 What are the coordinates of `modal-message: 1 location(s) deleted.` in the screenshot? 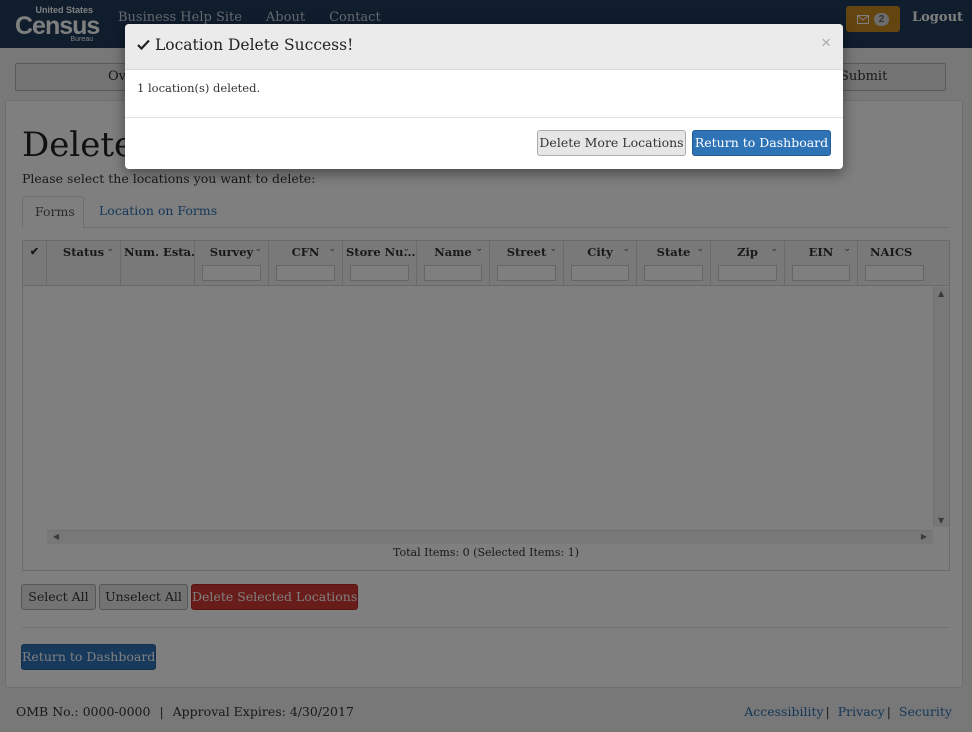 It's located at (199, 88).